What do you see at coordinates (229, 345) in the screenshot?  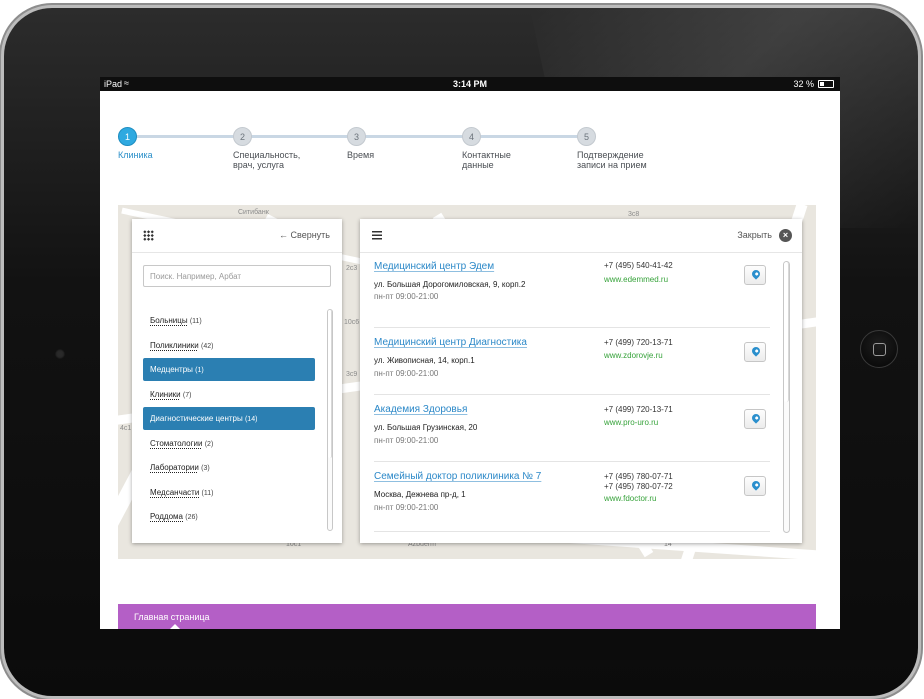 I see `category-item: Поликлиники (42)` at bounding box center [229, 345].